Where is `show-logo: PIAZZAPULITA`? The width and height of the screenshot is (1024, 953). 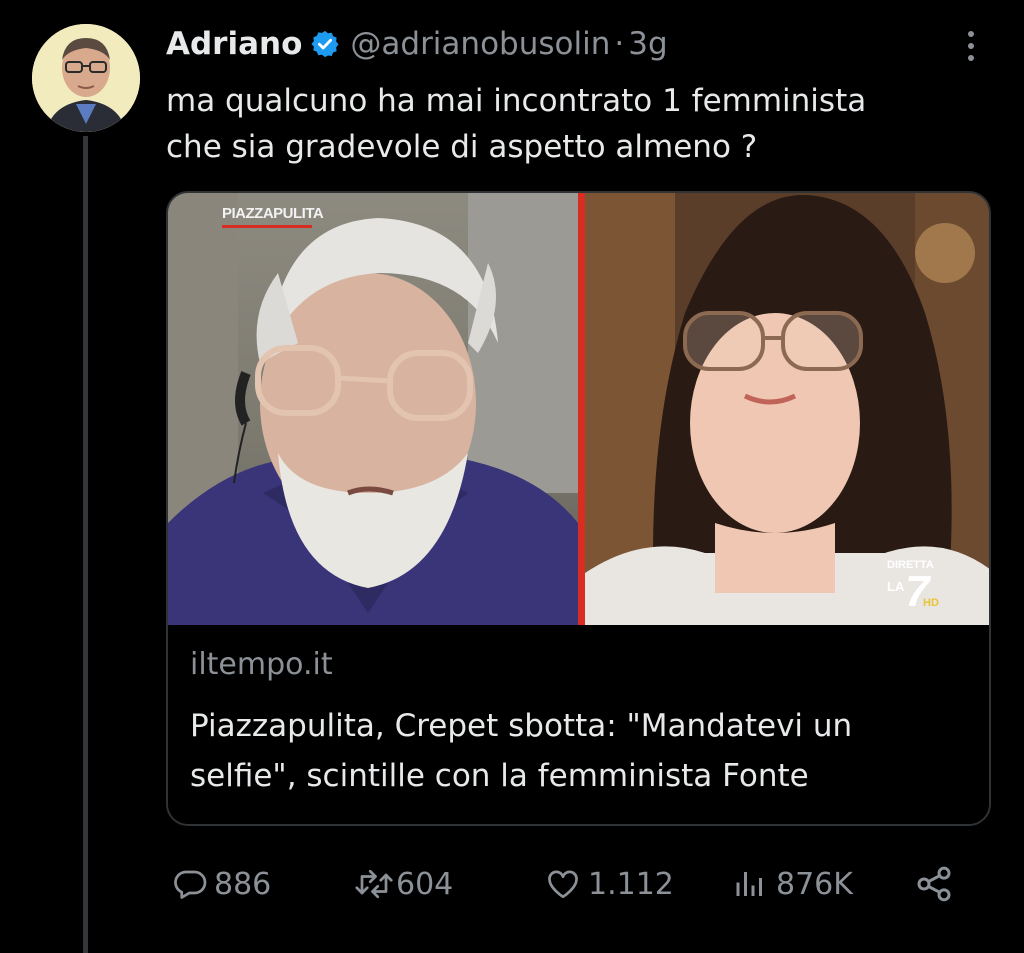 show-logo: PIAZZAPULITA is located at coordinates (273, 213).